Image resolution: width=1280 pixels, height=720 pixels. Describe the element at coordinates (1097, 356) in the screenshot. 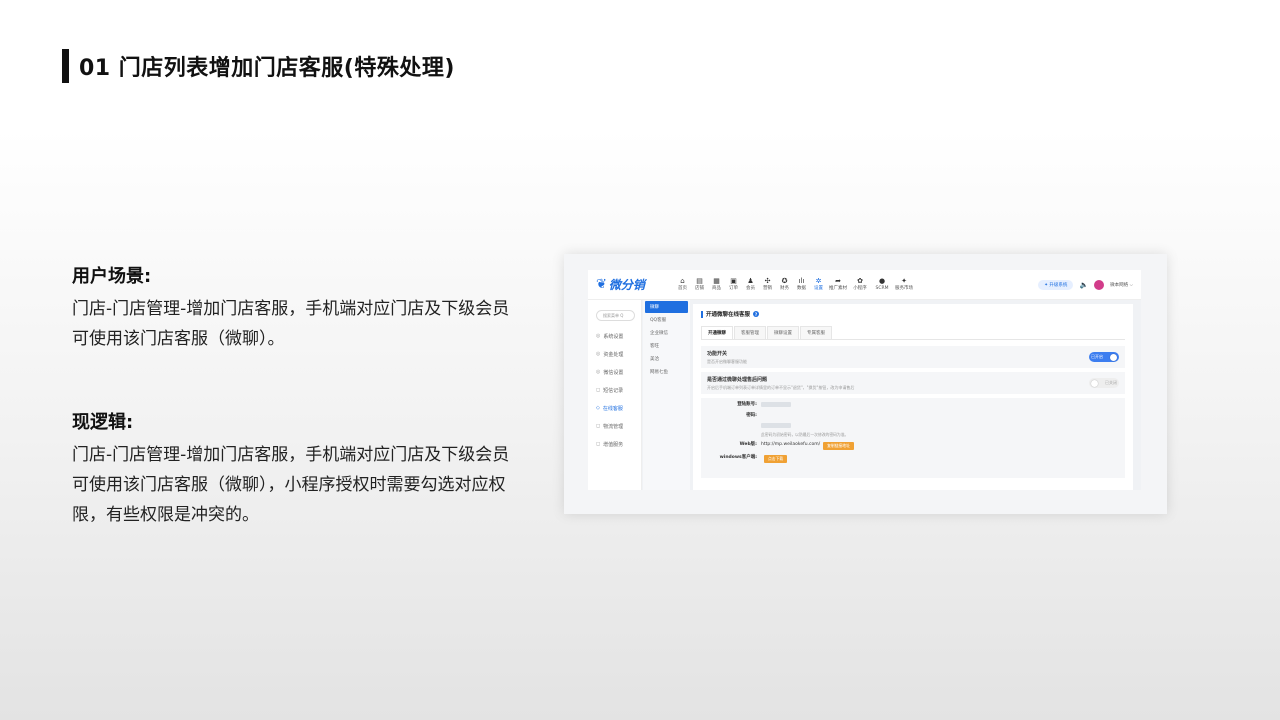

I see `toggle-label: 已开启` at that location.